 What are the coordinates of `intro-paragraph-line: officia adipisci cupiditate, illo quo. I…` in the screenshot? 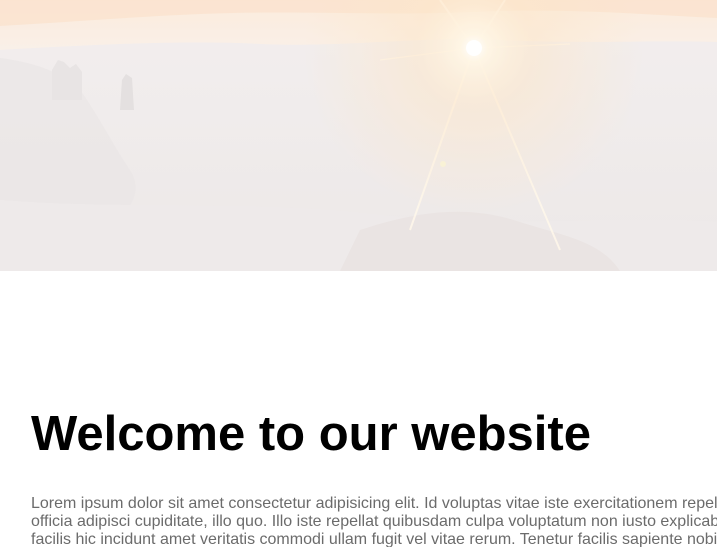 It's located at (374, 521).